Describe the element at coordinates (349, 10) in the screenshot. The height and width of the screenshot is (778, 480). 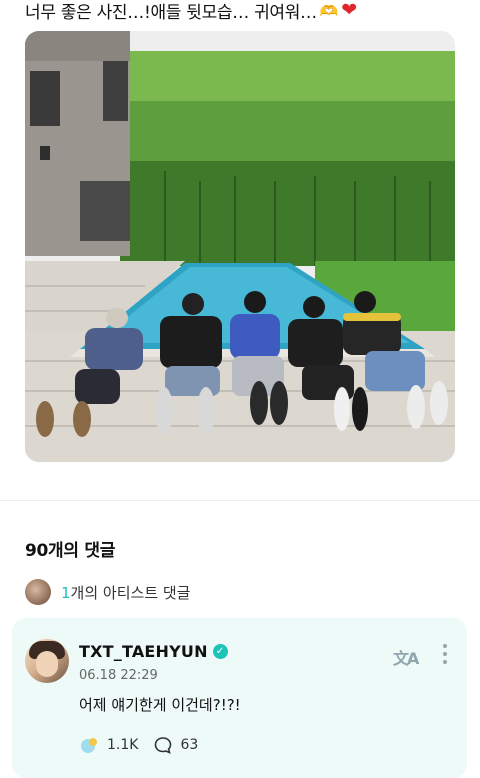
I see `red-heart-icon: ❤` at that location.